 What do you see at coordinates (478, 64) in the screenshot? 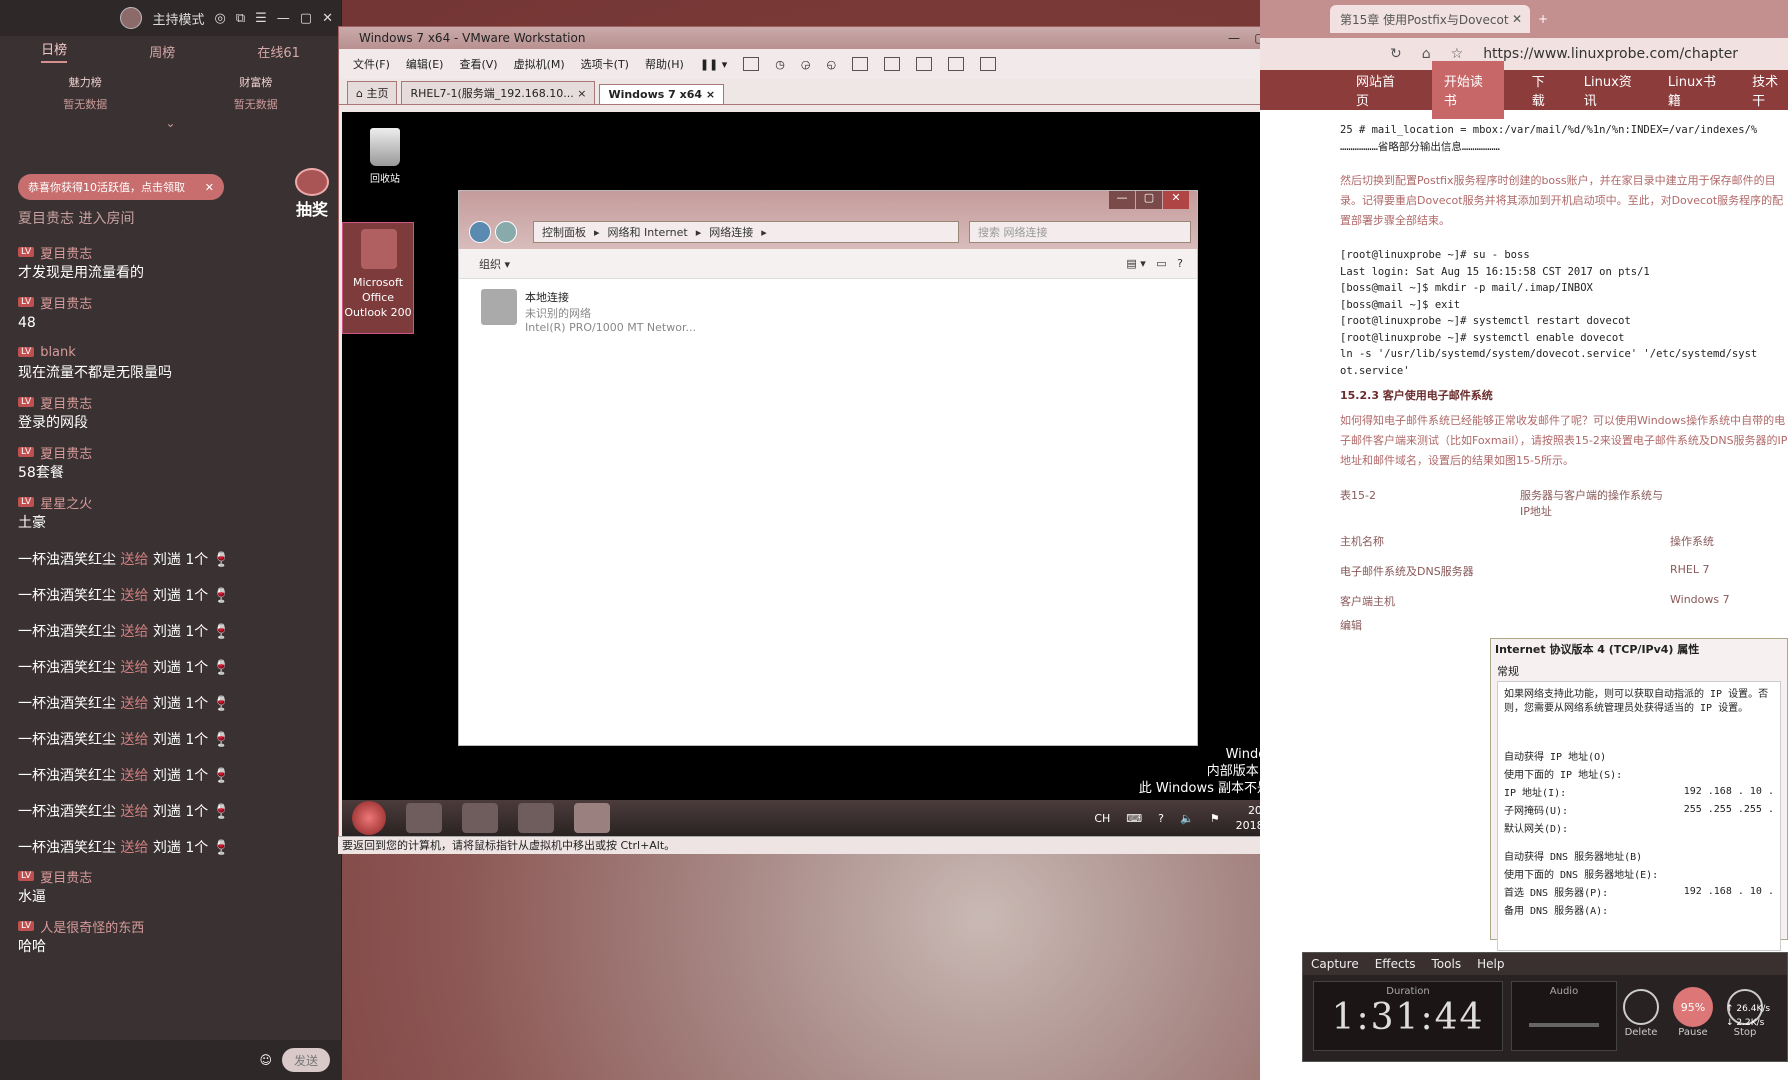
I see `menu-view: 查看(V)` at bounding box center [478, 64].